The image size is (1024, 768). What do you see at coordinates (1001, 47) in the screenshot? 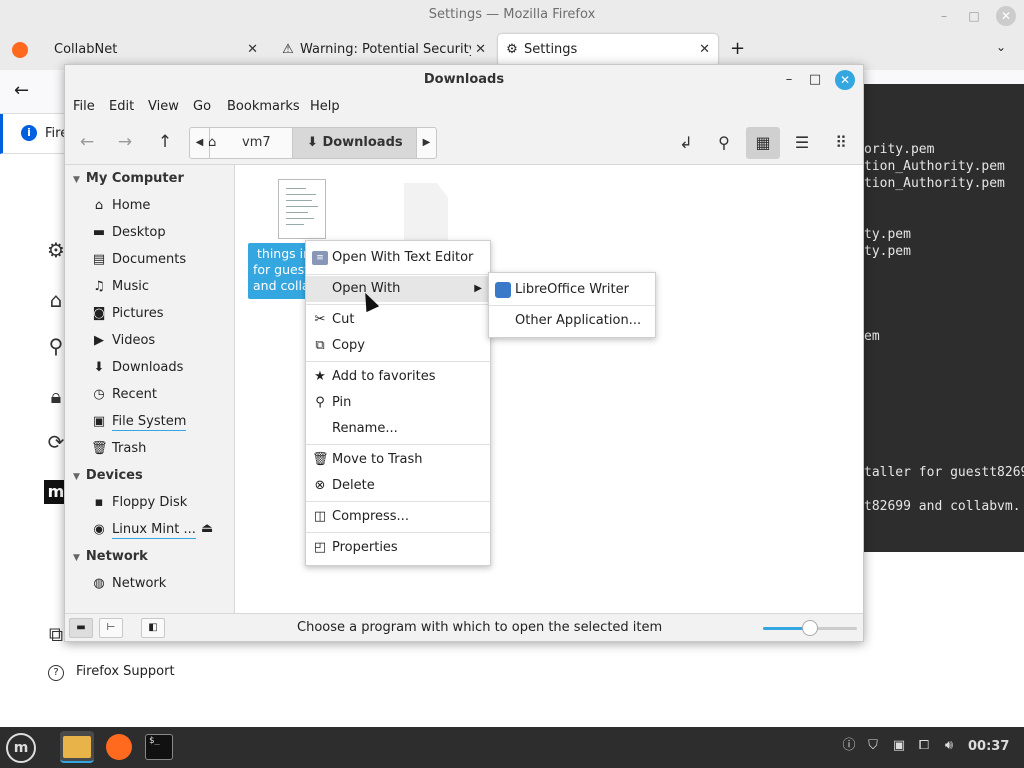
I see `chevron-down-icon: ⌄` at bounding box center [1001, 47].